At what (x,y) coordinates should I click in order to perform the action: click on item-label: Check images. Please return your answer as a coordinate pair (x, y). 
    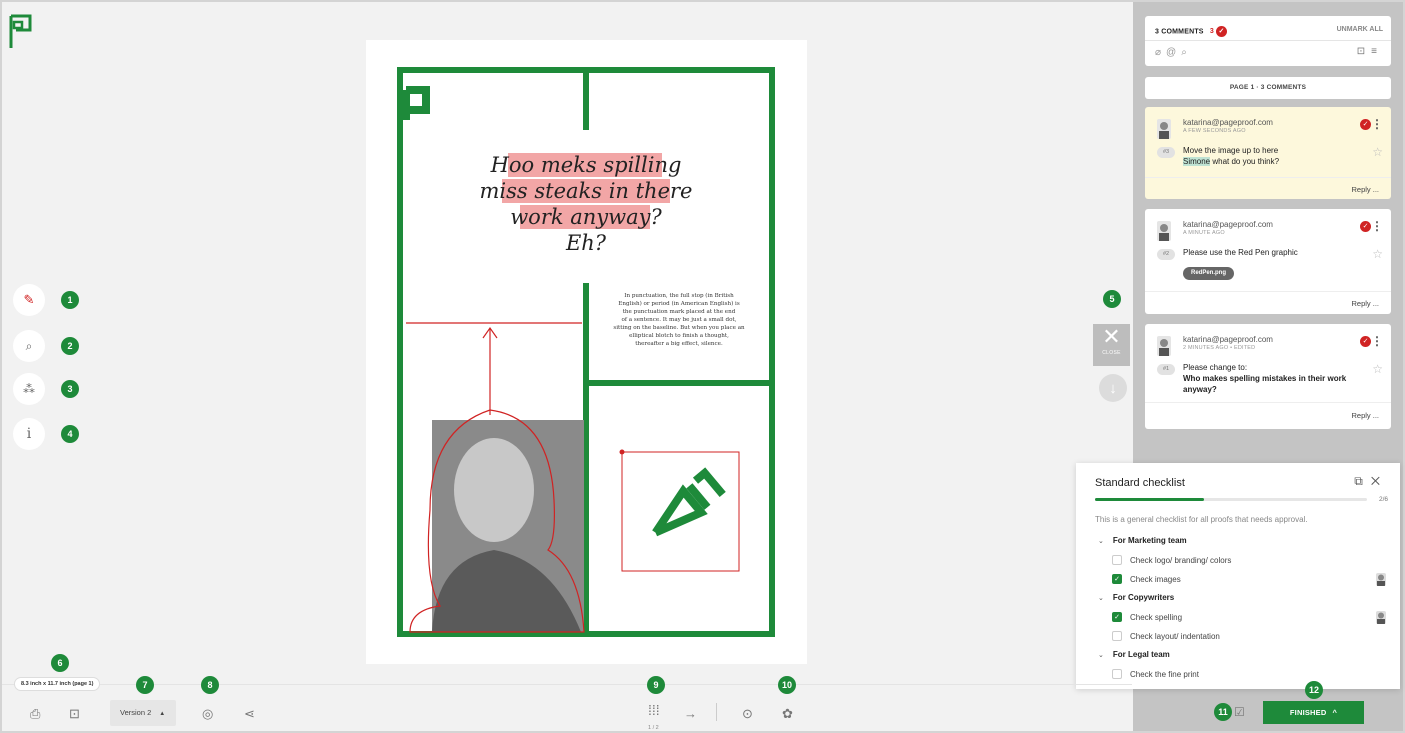
    Looking at the image, I should click on (1155, 579).